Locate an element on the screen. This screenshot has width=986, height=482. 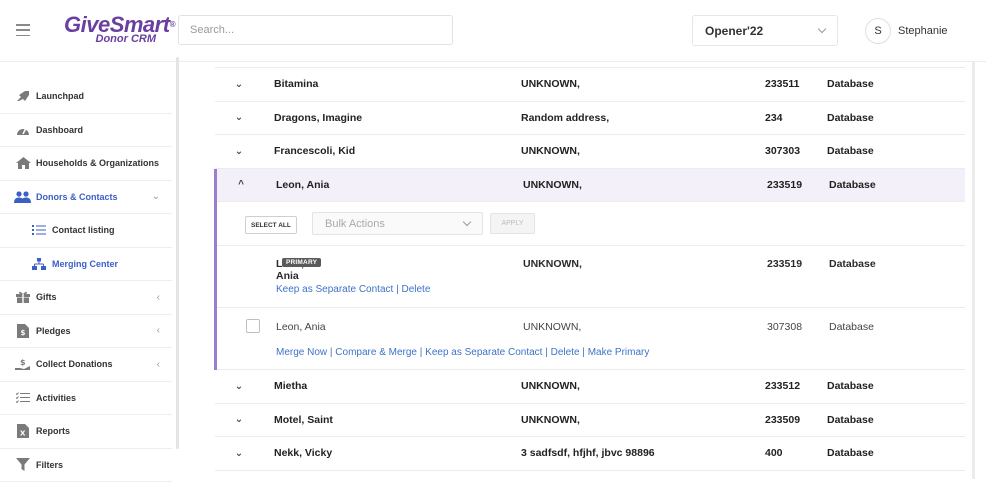
sidebar-item-pledges: $ Pledges ‹ is located at coordinates (86, 332).